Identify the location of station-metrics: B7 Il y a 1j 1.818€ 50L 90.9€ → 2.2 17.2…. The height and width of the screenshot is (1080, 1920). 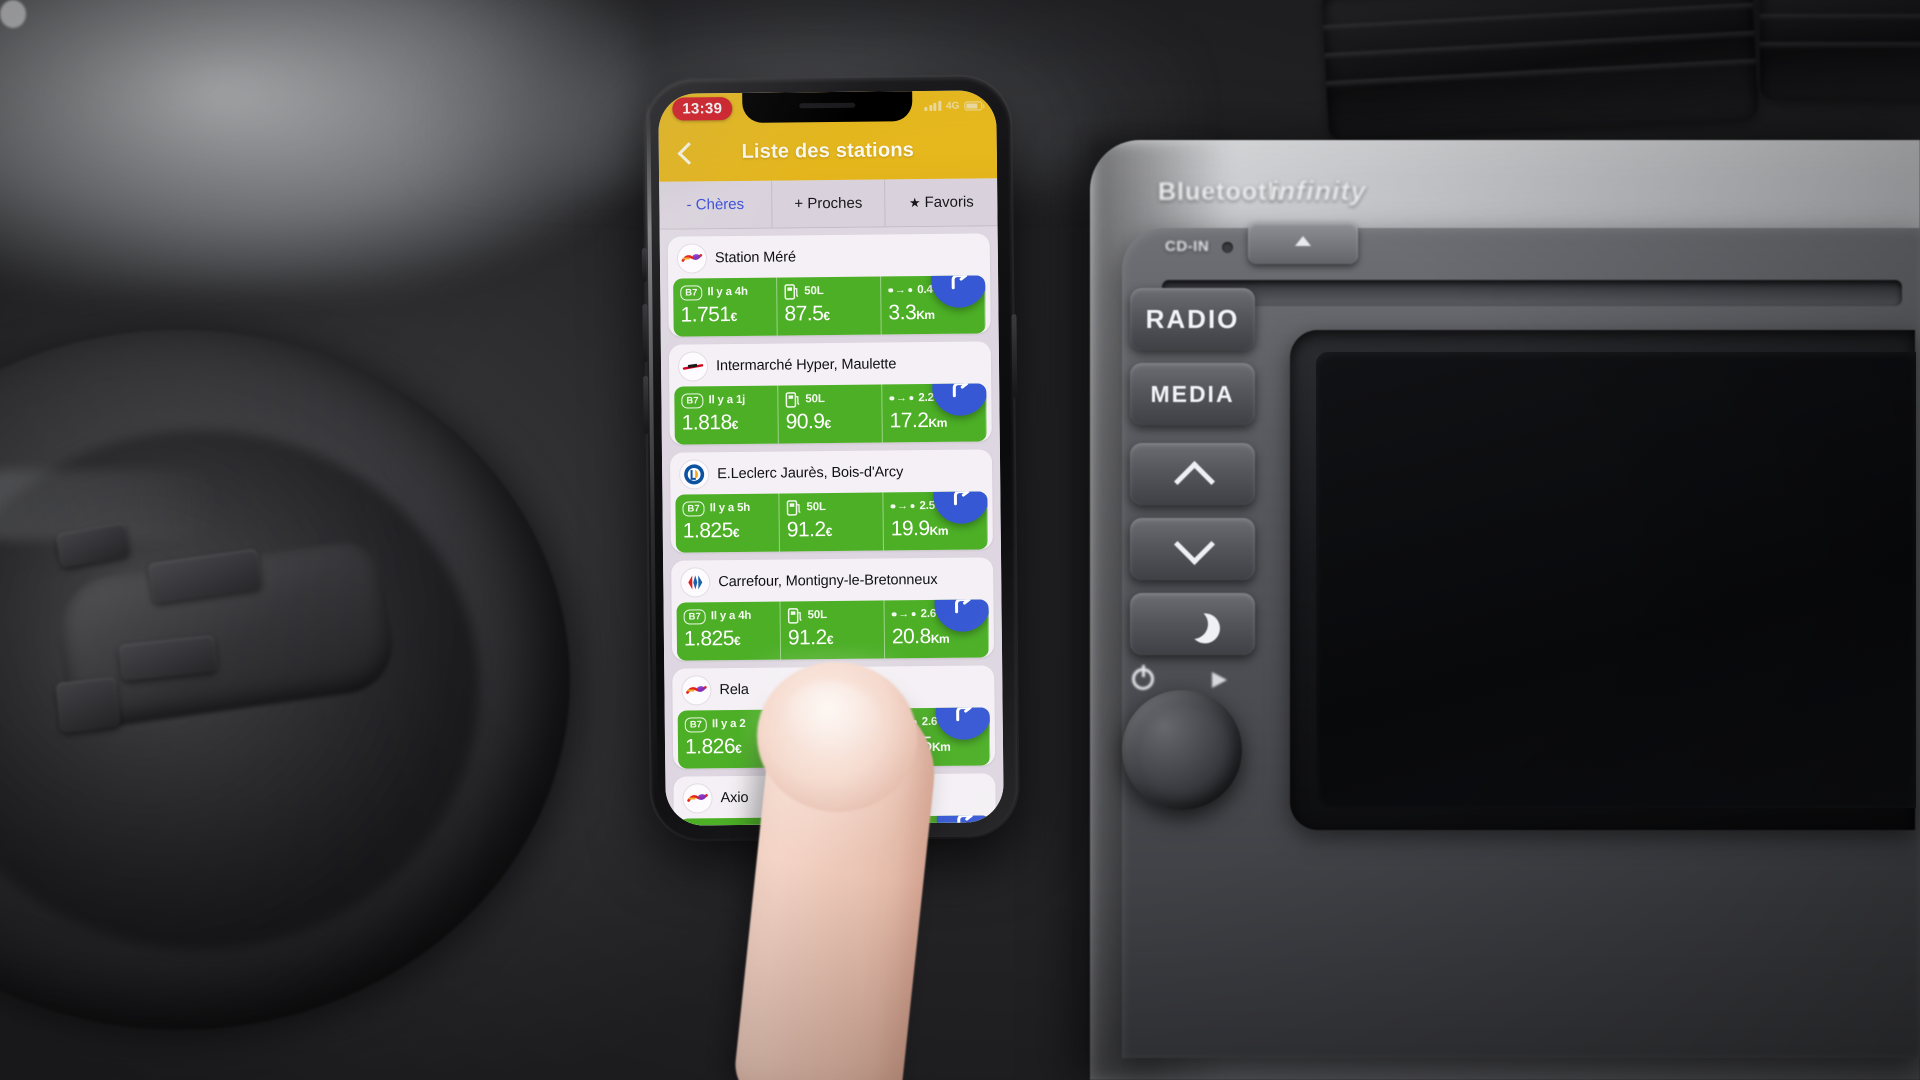
(830, 414).